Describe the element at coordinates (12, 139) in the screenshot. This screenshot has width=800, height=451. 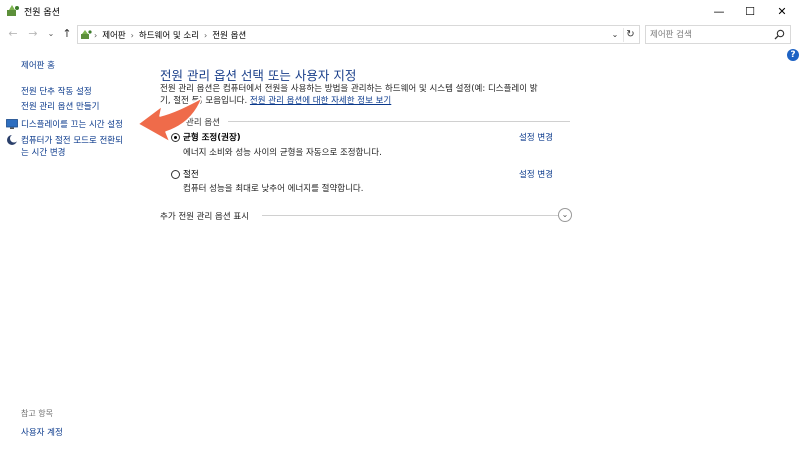
I see `sleep-moon-icon` at that location.